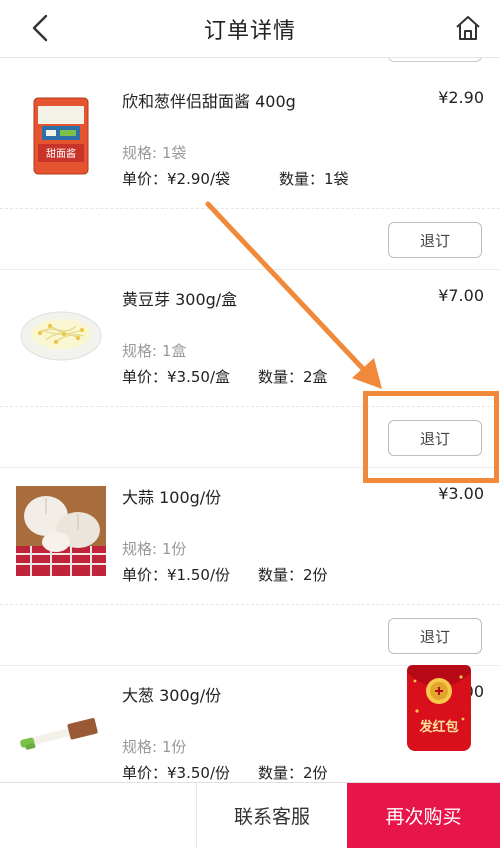 The width and height of the screenshot is (500, 848). I want to click on rebuy-button: 再次购买, so click(423, 815).